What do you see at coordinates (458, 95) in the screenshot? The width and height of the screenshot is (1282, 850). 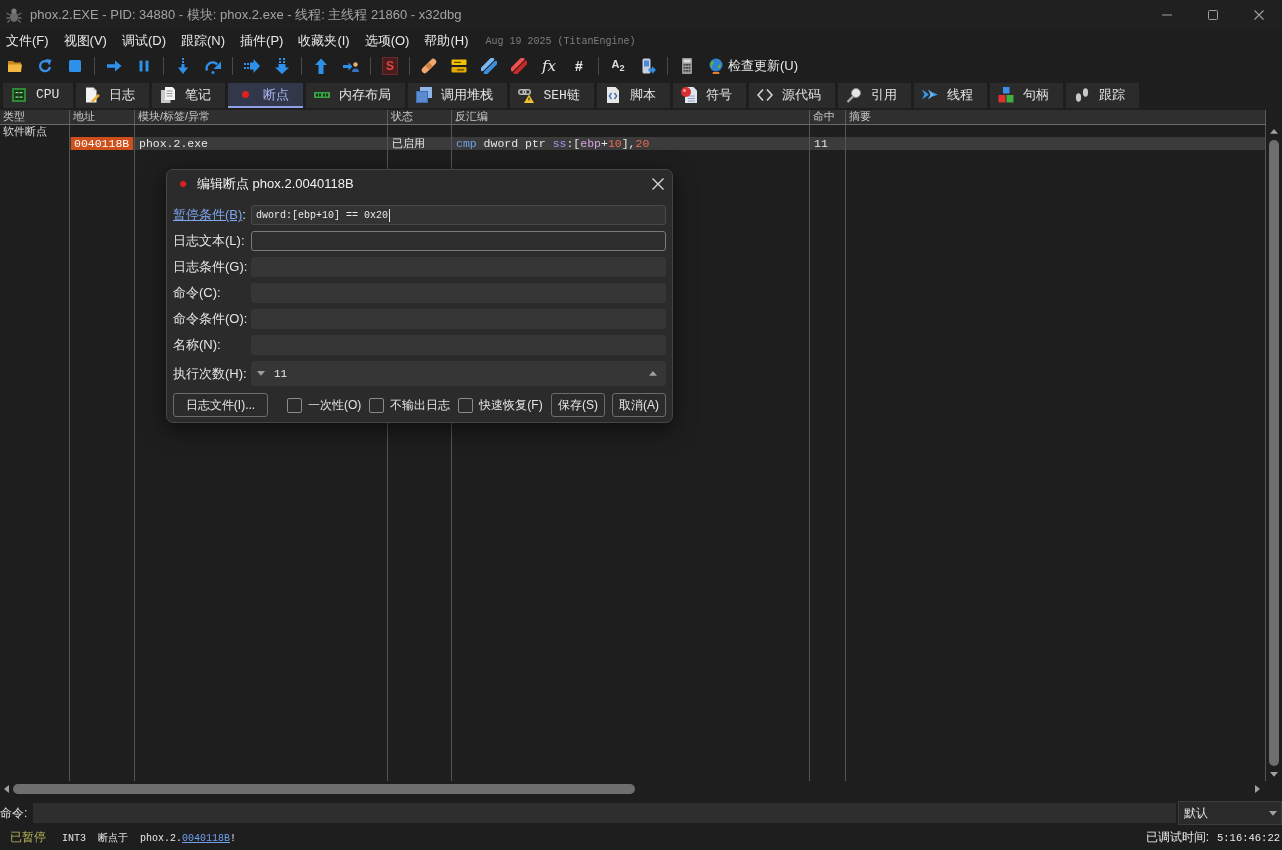 I see `tab: 调用堆栈` at bounding box center [458, 95].